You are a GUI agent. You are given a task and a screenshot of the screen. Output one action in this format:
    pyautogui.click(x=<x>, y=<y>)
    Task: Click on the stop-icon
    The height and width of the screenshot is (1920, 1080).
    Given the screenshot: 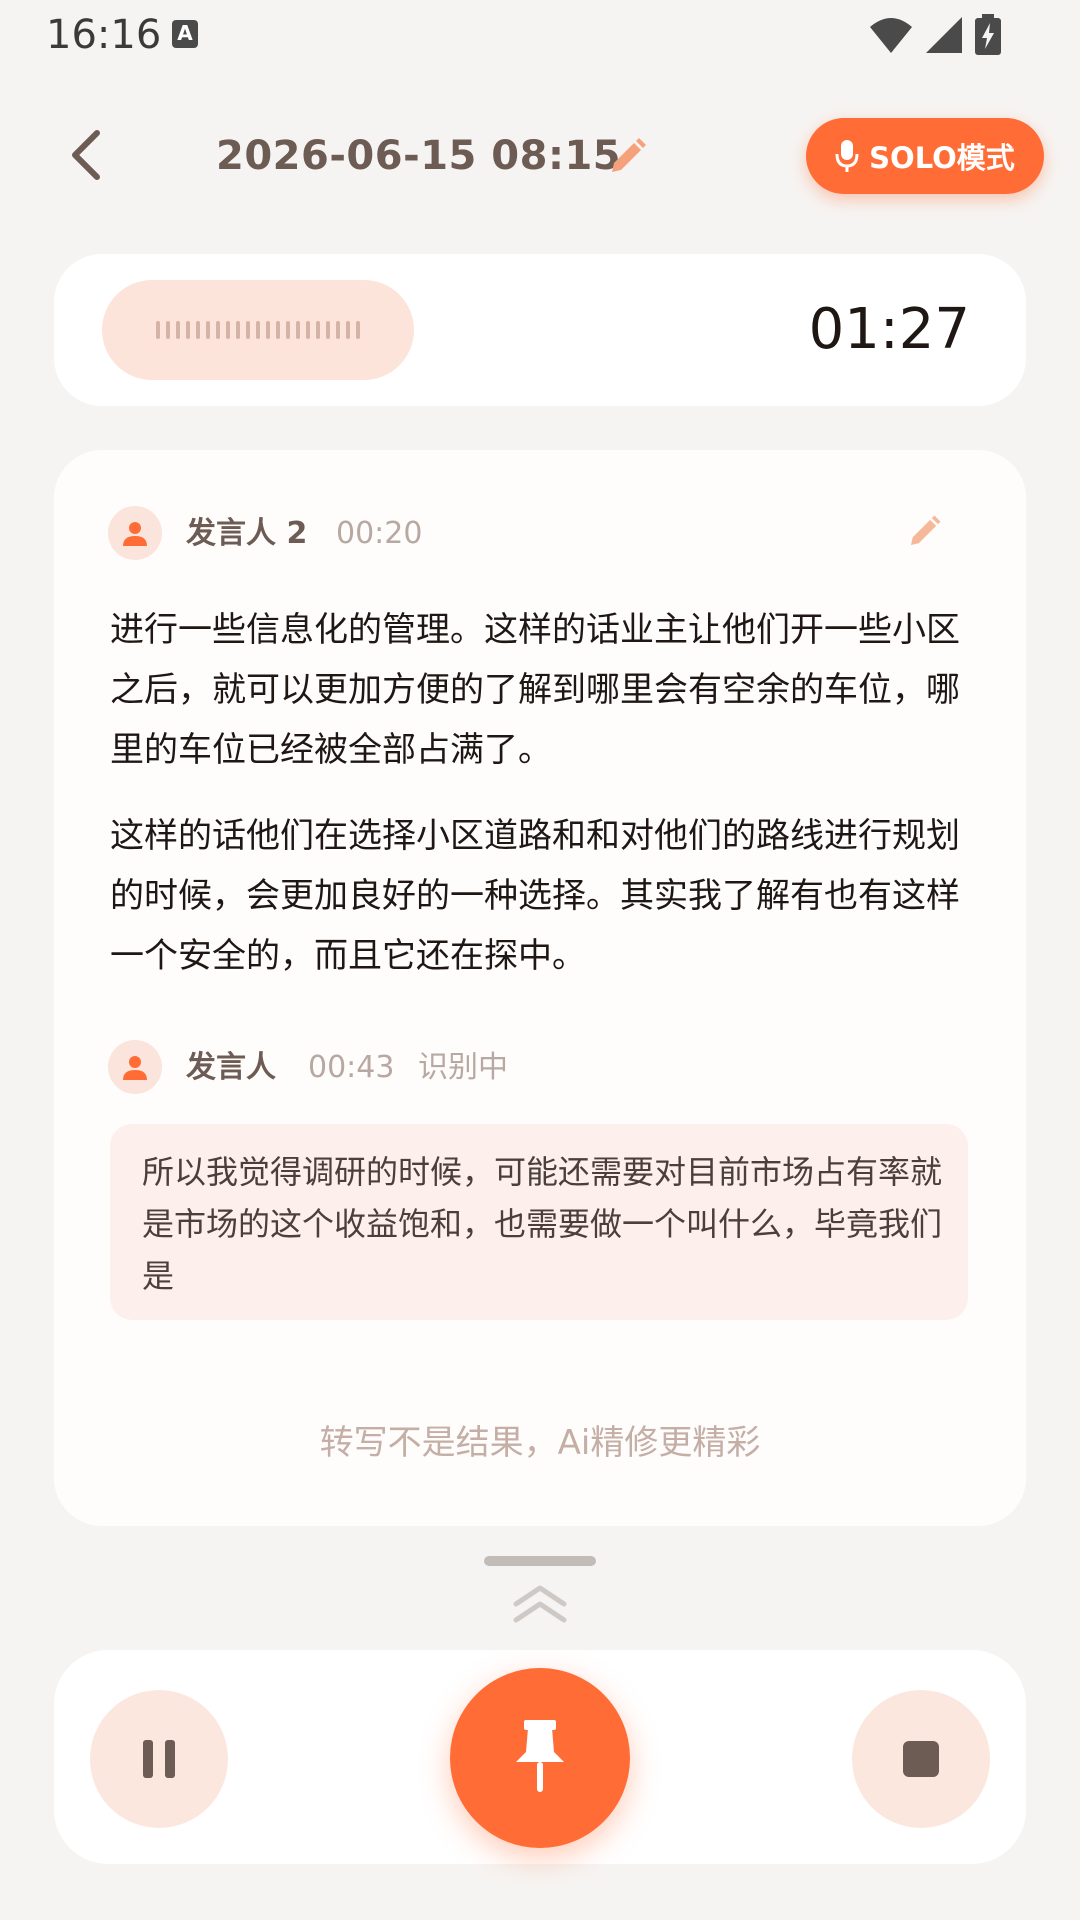 What is the action you would take?
    pyautogui.click(x=921, y=1759)
    